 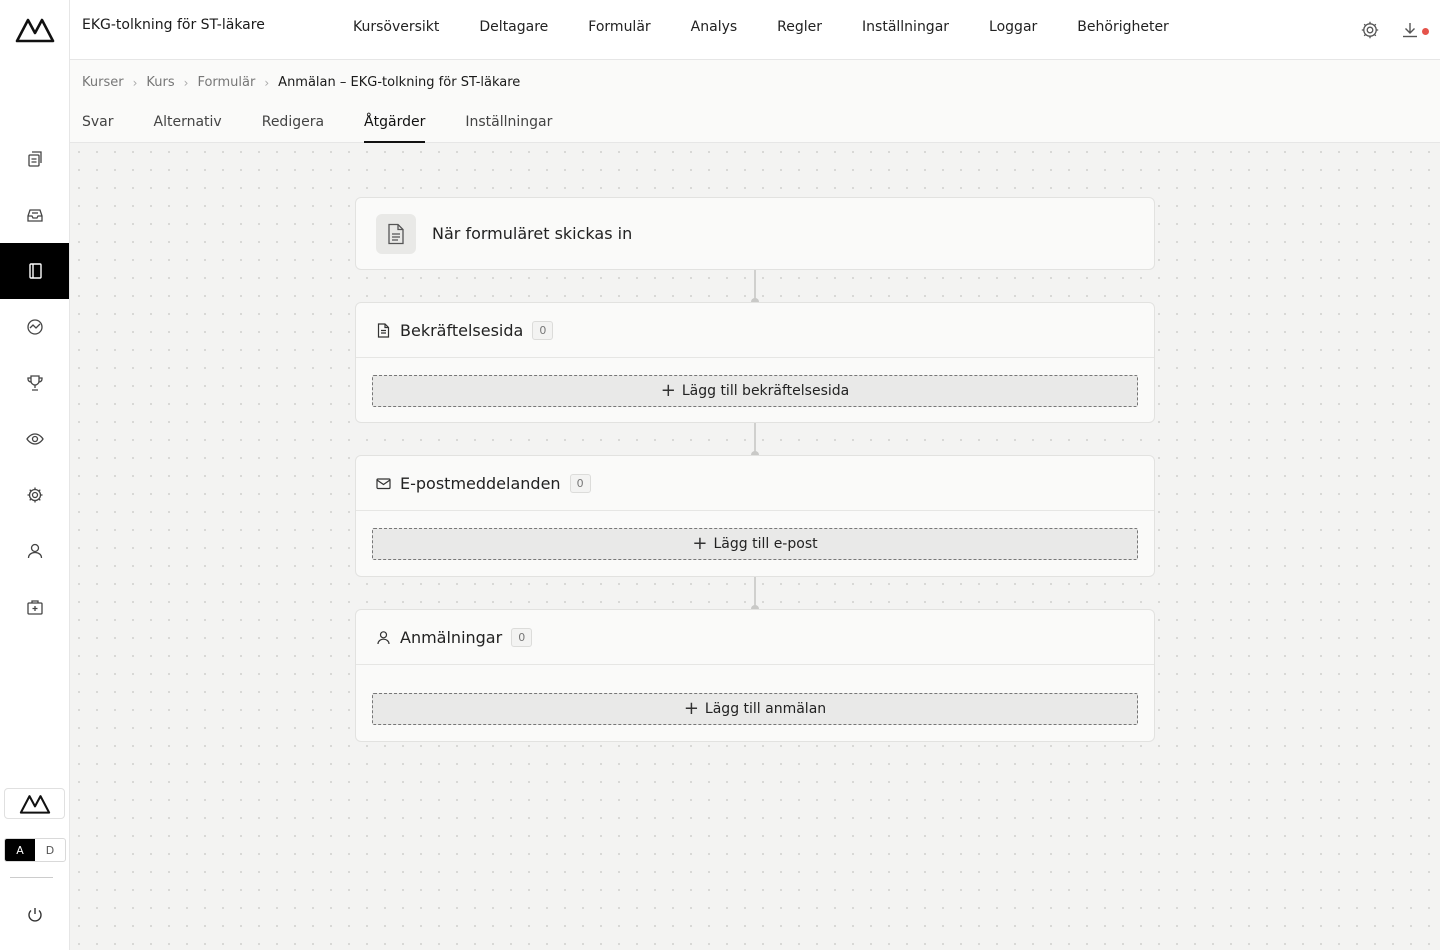 What do you see at coordinates (905, 27) in the screenshot?
I see `nav-installningar: Inställningar` at bounding box center [905, 27].